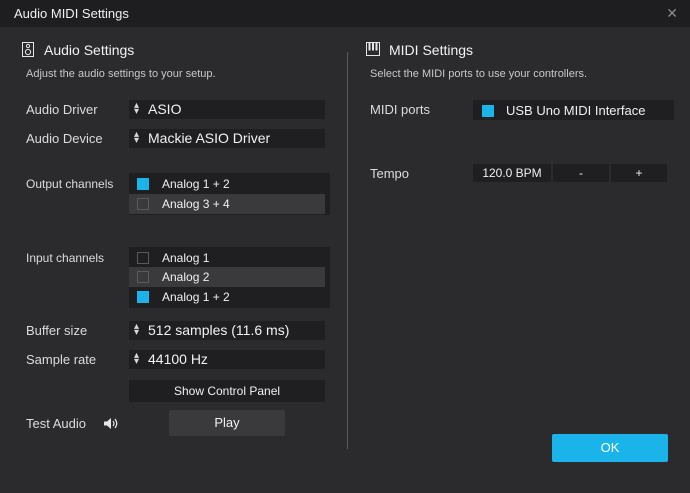 The width and height of the screenshot is (690, 493). Describe the element at coordinates (186, 258) in the screenshot. I see `input-channel-label: Analog 1` at that location.